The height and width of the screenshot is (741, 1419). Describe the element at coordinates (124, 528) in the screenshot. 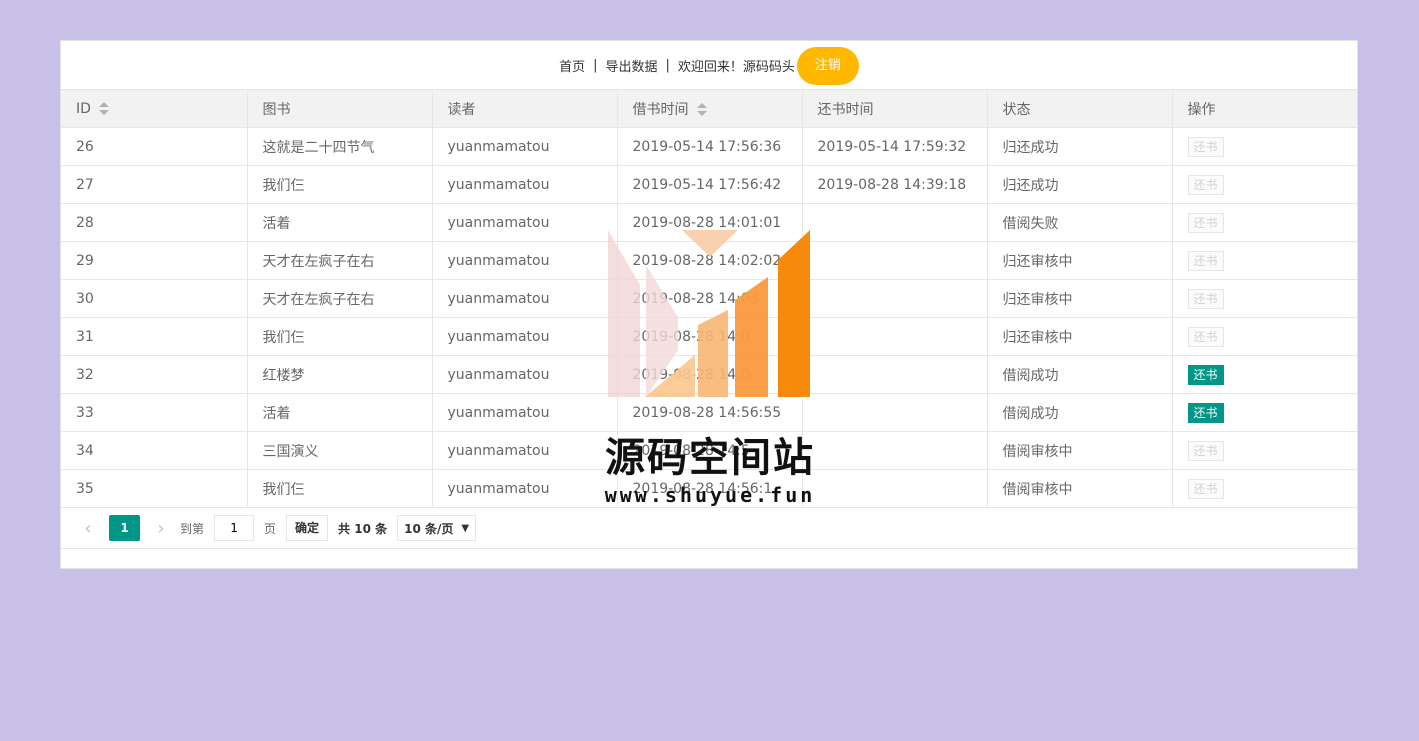

I see `page-current: 1` at that location.